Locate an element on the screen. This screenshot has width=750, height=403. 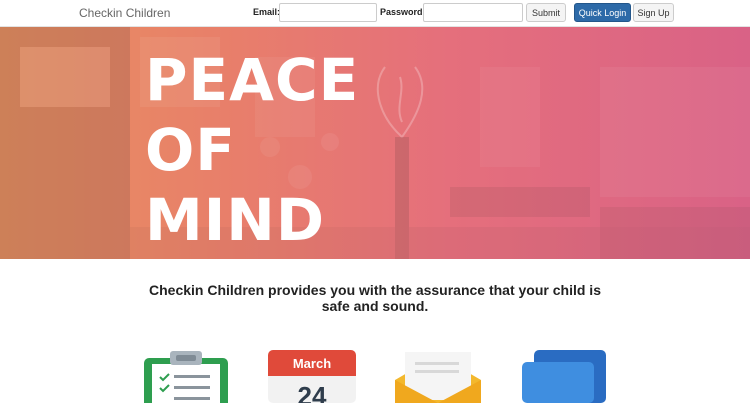
folder-icon is located at coordinates (564, 376).